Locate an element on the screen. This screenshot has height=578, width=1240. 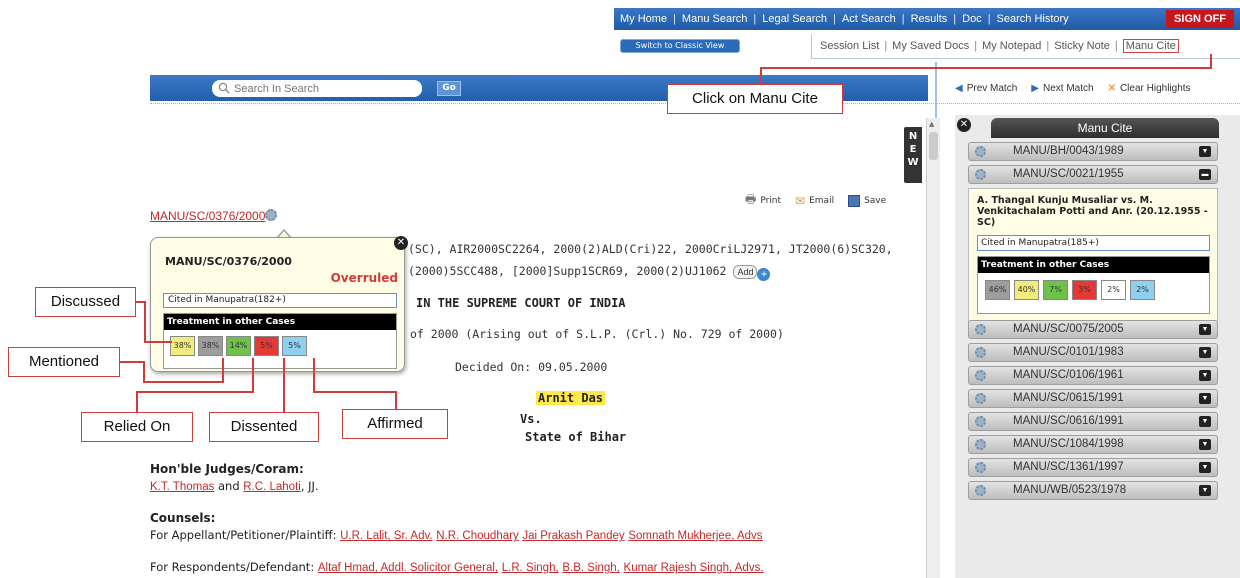
cite-row: MANU/SC/0106/1961 ▼ is located at coordinates (1093, 375).